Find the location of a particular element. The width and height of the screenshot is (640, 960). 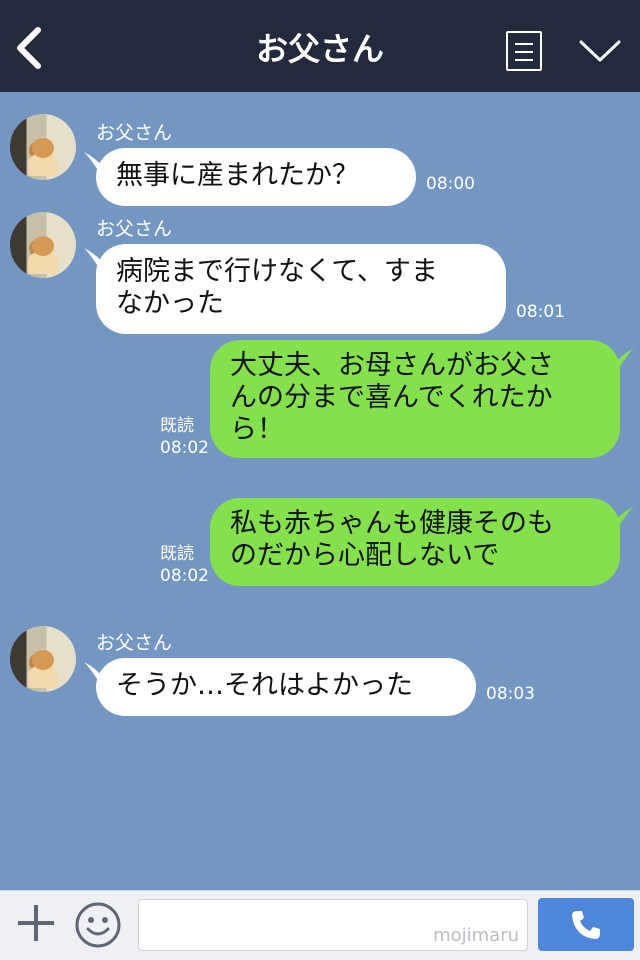

message-bubble: 病院まで行けなくて、すま なかった is located at coordinates (301, 289).